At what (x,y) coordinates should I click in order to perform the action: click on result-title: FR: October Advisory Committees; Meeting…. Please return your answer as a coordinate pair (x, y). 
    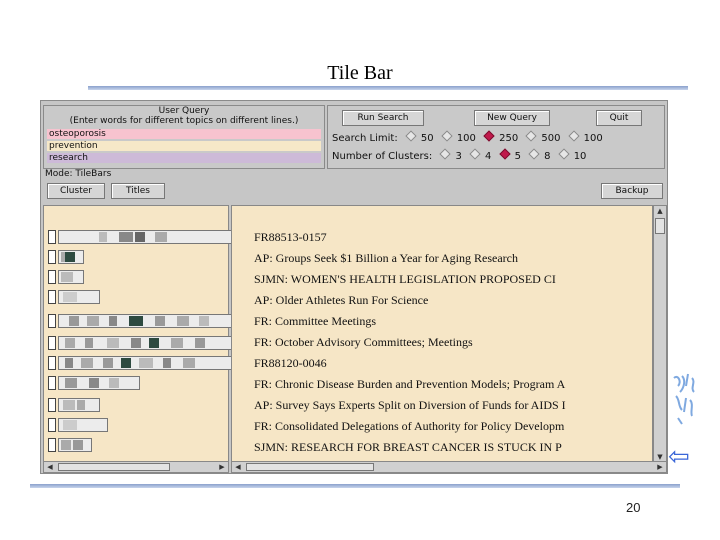
    Looking at the image, I should click on (363, 342).